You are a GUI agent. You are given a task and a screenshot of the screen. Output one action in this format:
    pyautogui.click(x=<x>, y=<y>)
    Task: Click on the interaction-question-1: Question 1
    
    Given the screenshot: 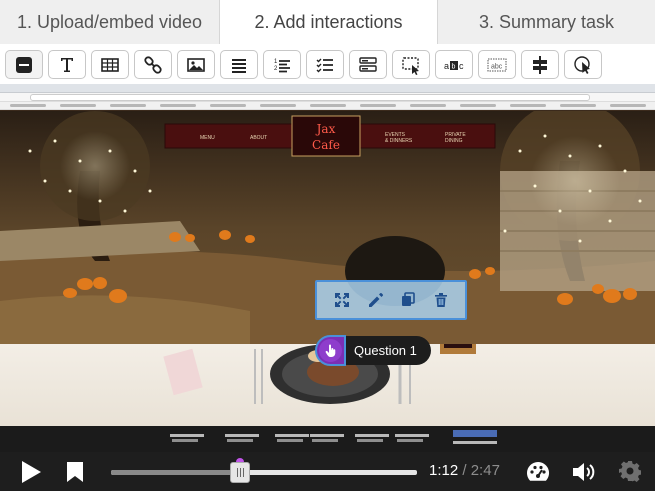 What is the action you would take?
    pyautogui.click(x=373, y=350)
    